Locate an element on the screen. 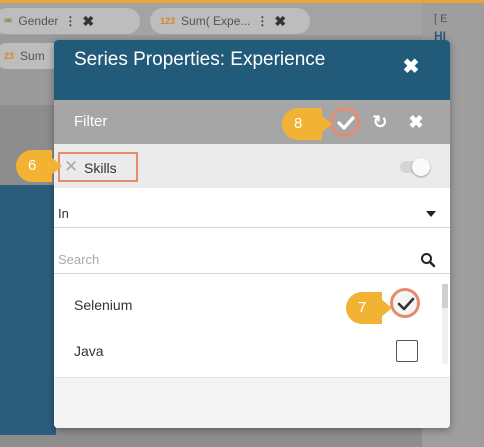  list-item: Java is located at coordinates (248, 350).